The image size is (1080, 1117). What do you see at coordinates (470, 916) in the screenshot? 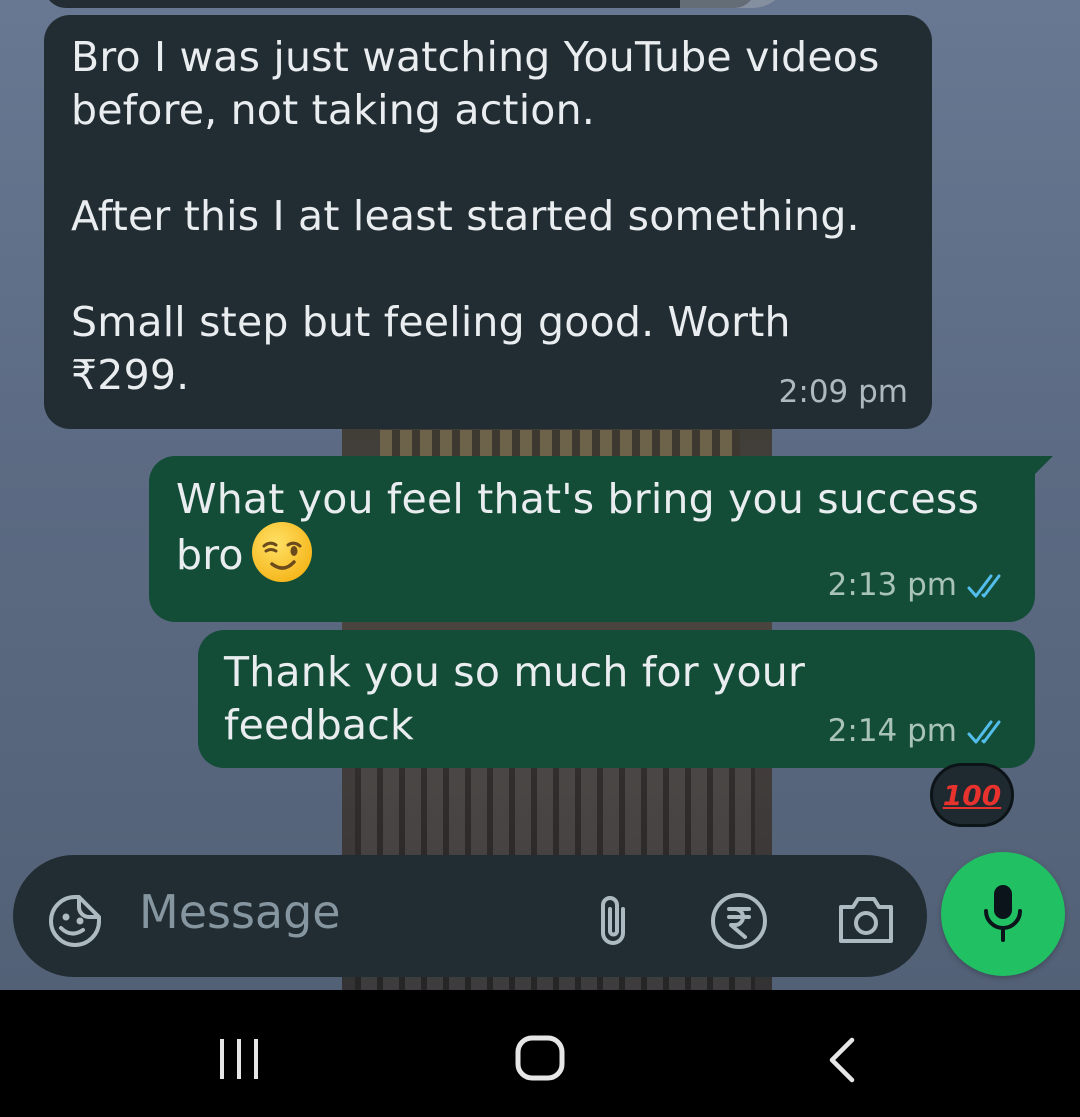
I see `message-composer: Message` at bounding box center [470, 916].